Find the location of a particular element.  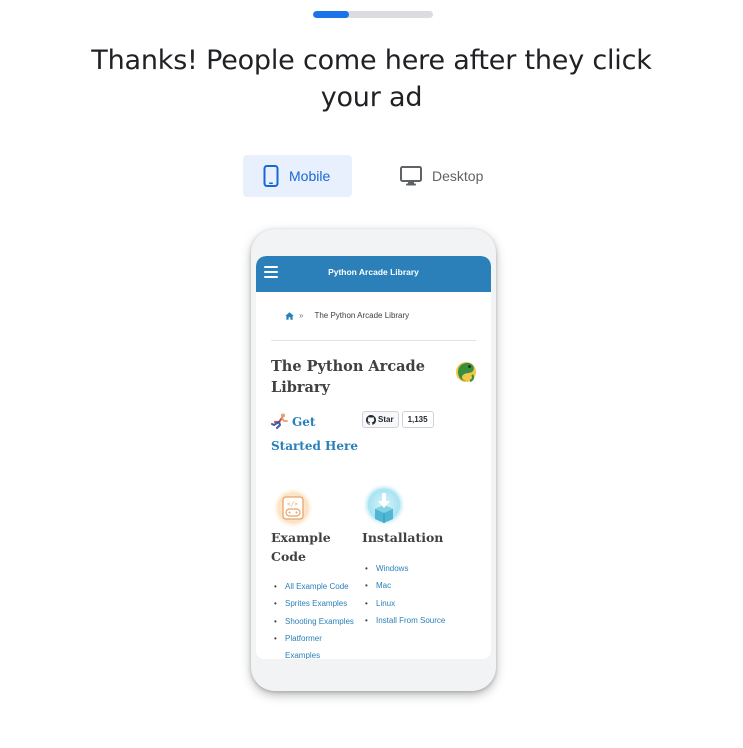

mobile-toggle-button: Mobile is located at coordinates (297, 176).